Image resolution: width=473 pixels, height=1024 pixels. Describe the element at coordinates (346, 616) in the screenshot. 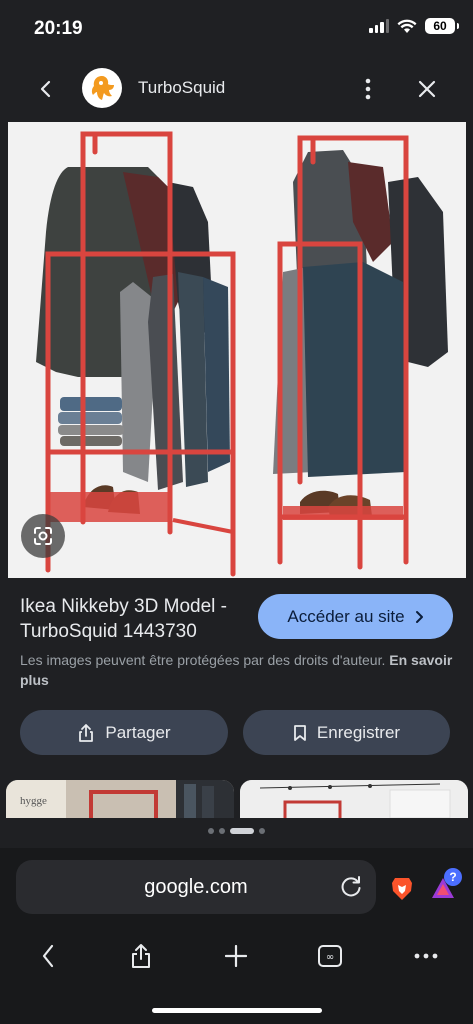

I see `visit-site-label: Accéder au site` at that location.